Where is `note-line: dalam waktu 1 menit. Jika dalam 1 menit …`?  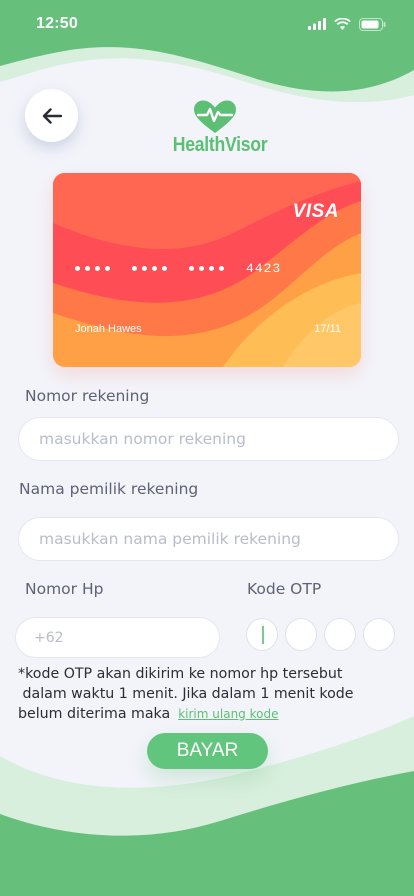 note-line: dalam waktu 1 menit. Jika dalam 1 menit … is located at coordinates (186, 694).